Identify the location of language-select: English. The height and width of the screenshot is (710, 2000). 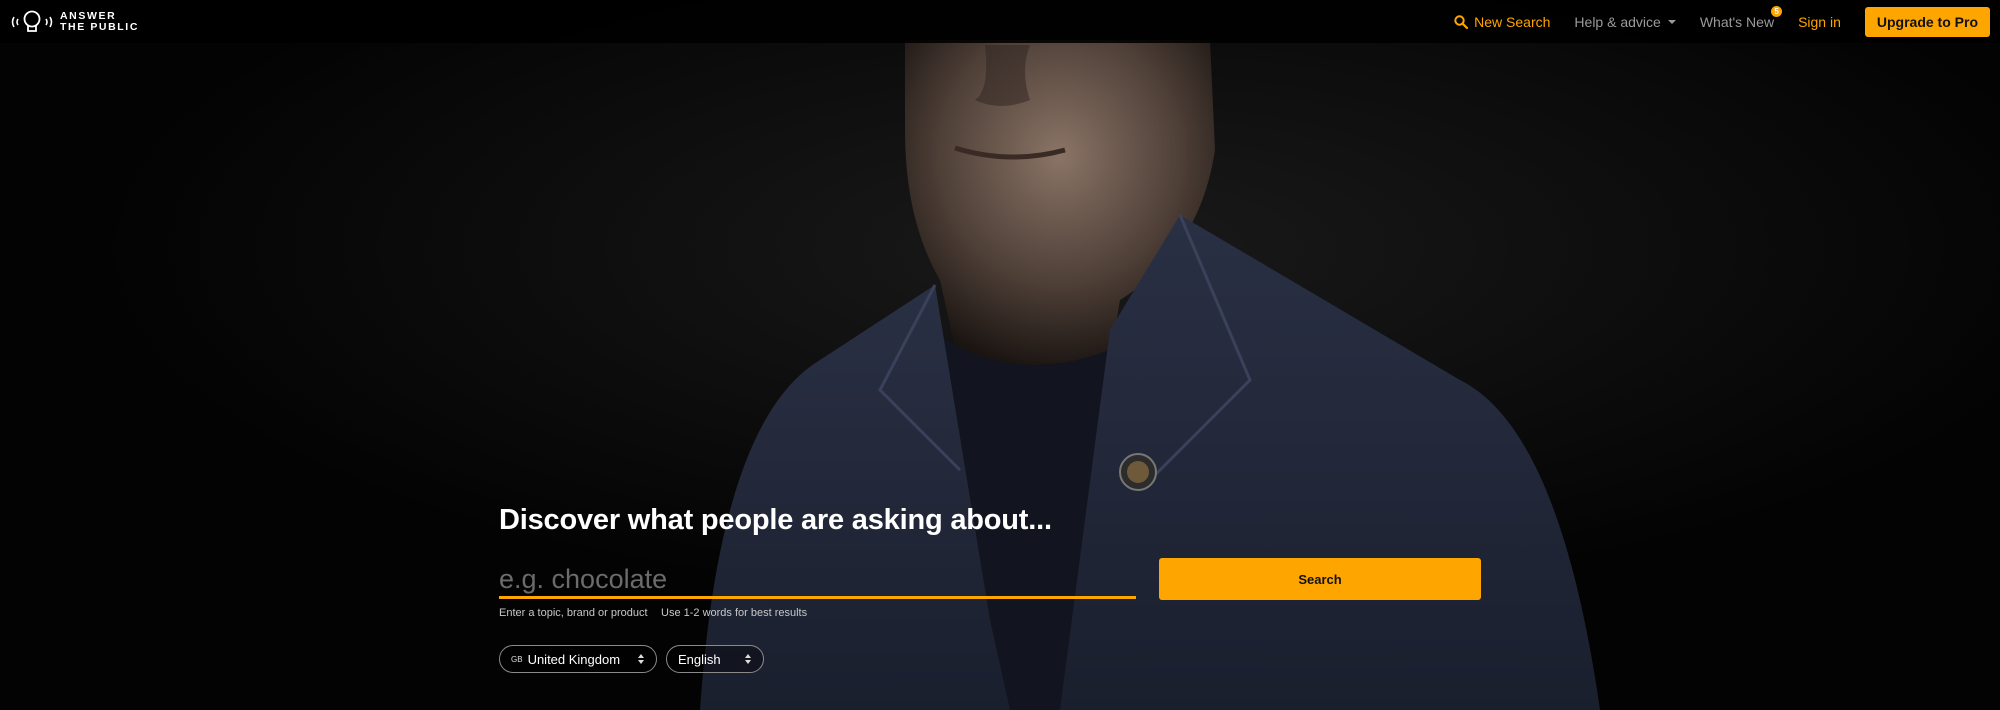
(715, 659).